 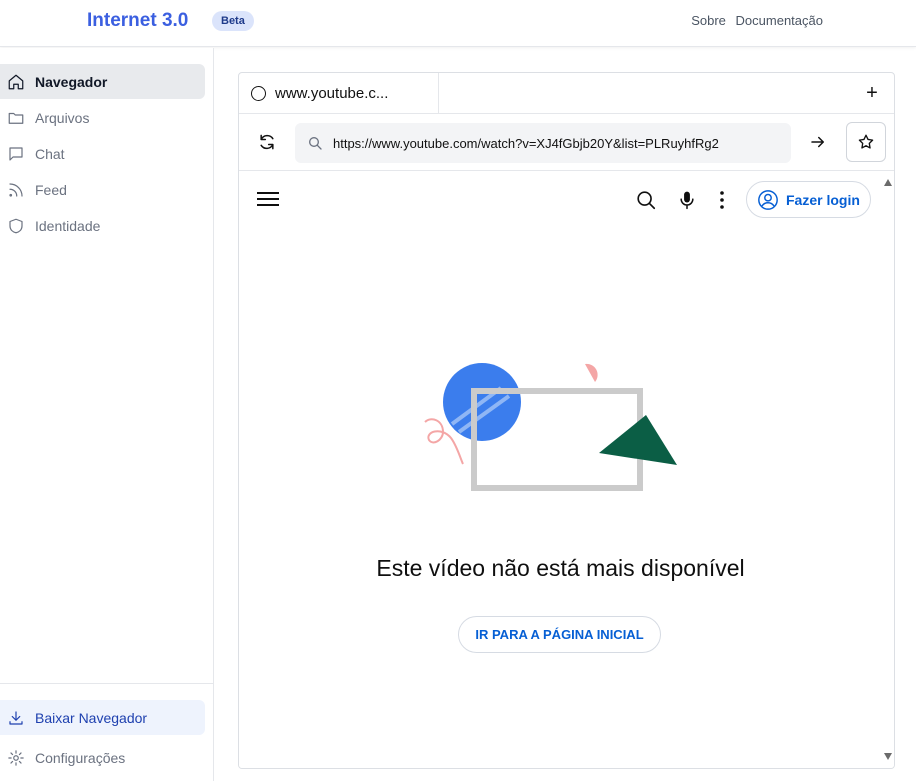 What do you see at coordinates (818, 142) in the screenshot?
I see `arrow-right-icon` at bounding box center [818, 142].